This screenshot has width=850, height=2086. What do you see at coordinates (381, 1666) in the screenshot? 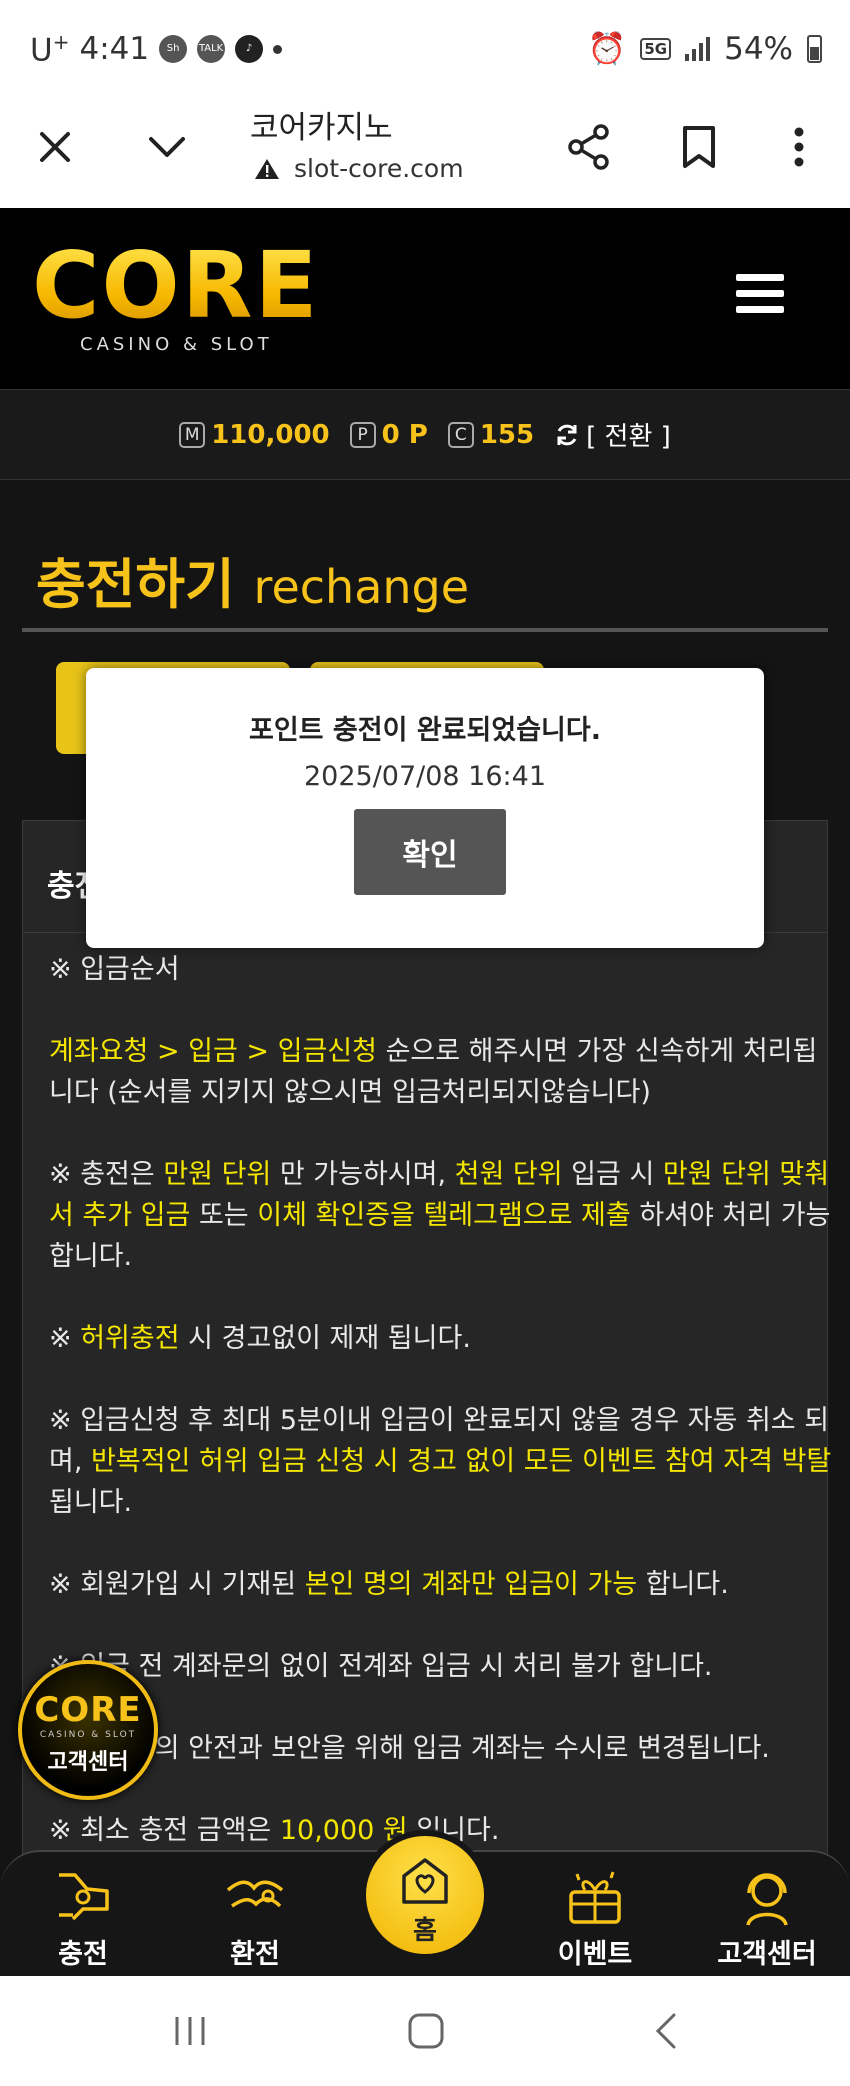
I see `rule-inquiry: ※ 입금 전 계좌문의 없이 전계좌 입금 시 처리 불가 합니다.` at bounding box center [381, 1666].